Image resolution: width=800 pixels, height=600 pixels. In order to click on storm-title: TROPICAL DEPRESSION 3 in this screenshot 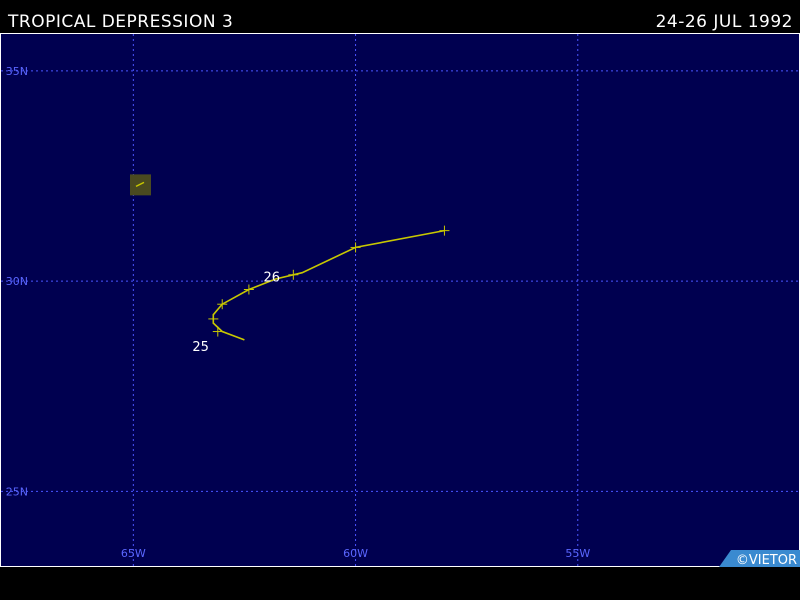, I will do `click(121, 22)`.